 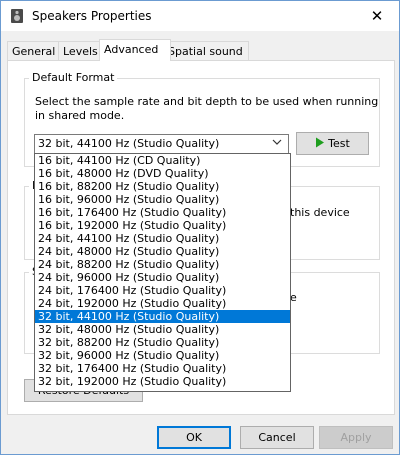 What do you see at coordinates (162, 290) in the screenshot?
I see `dropdown-option: 24 bit, 176400 Hz (Studio Quality)` at bounding box center [162, 290].